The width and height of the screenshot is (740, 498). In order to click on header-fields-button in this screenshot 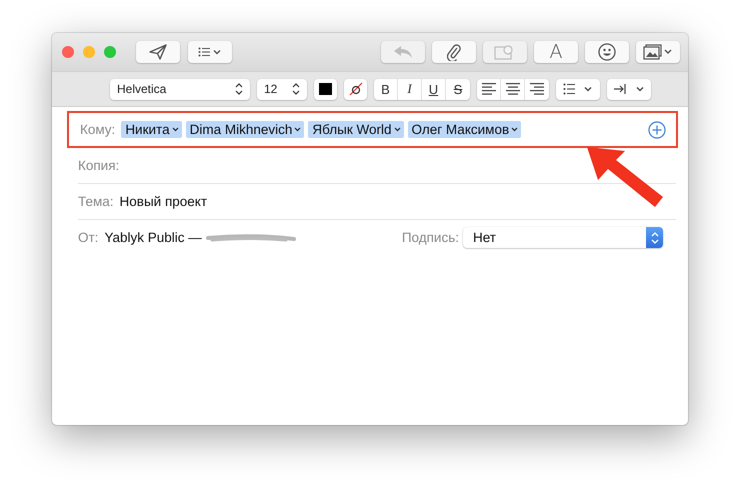, I will do `click(210, 52)`.